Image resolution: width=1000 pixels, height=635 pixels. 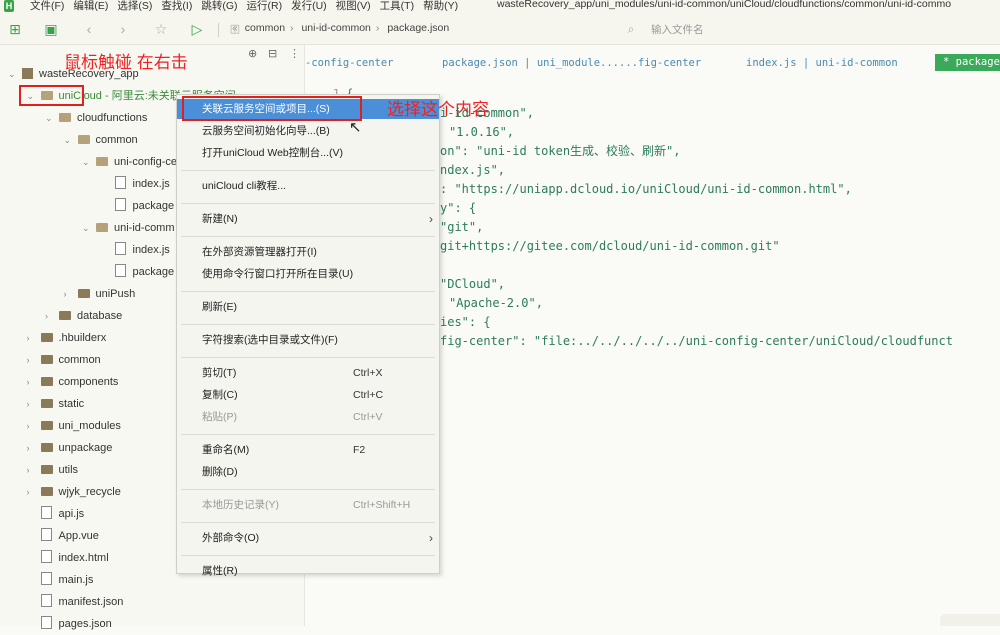 What do you see at coordinates (90, 6) in the screenshot?
I see `menu-item: 编辑(E)` at bounding box center [90, 6].